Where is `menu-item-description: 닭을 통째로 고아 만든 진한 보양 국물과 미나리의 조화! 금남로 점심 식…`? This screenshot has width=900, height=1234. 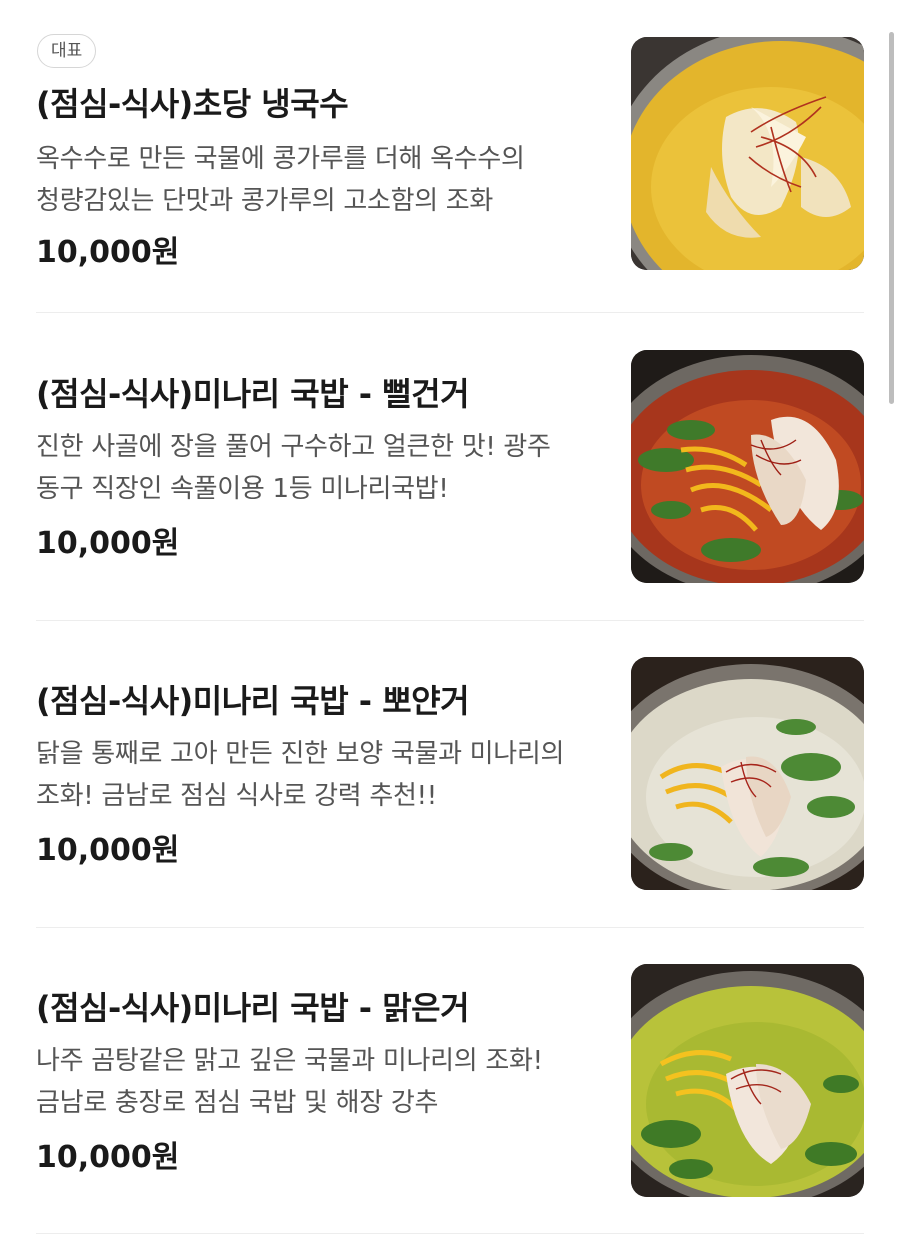 menu-item-description: 닭을 통째로 고아 만든 진한 보양 국물과 미나리의 조화! 금남로 점심 식… is located at coordinates (300, 775).